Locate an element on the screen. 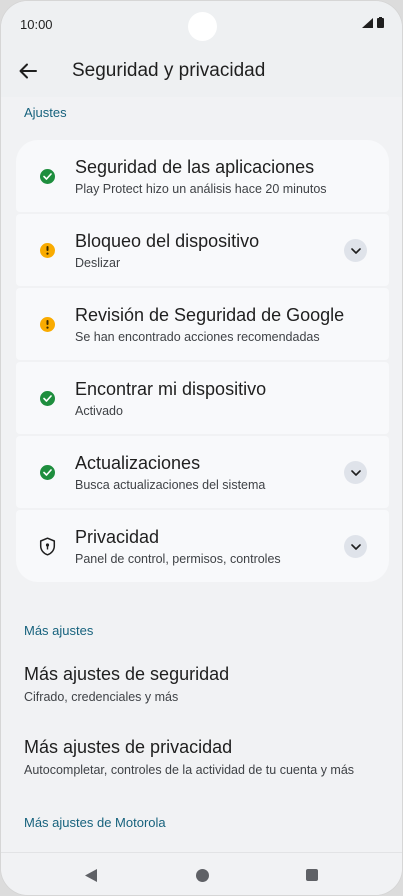 The width and height of the screenshot is (403, 896). signal-icon is located at coordinates (367, 22).